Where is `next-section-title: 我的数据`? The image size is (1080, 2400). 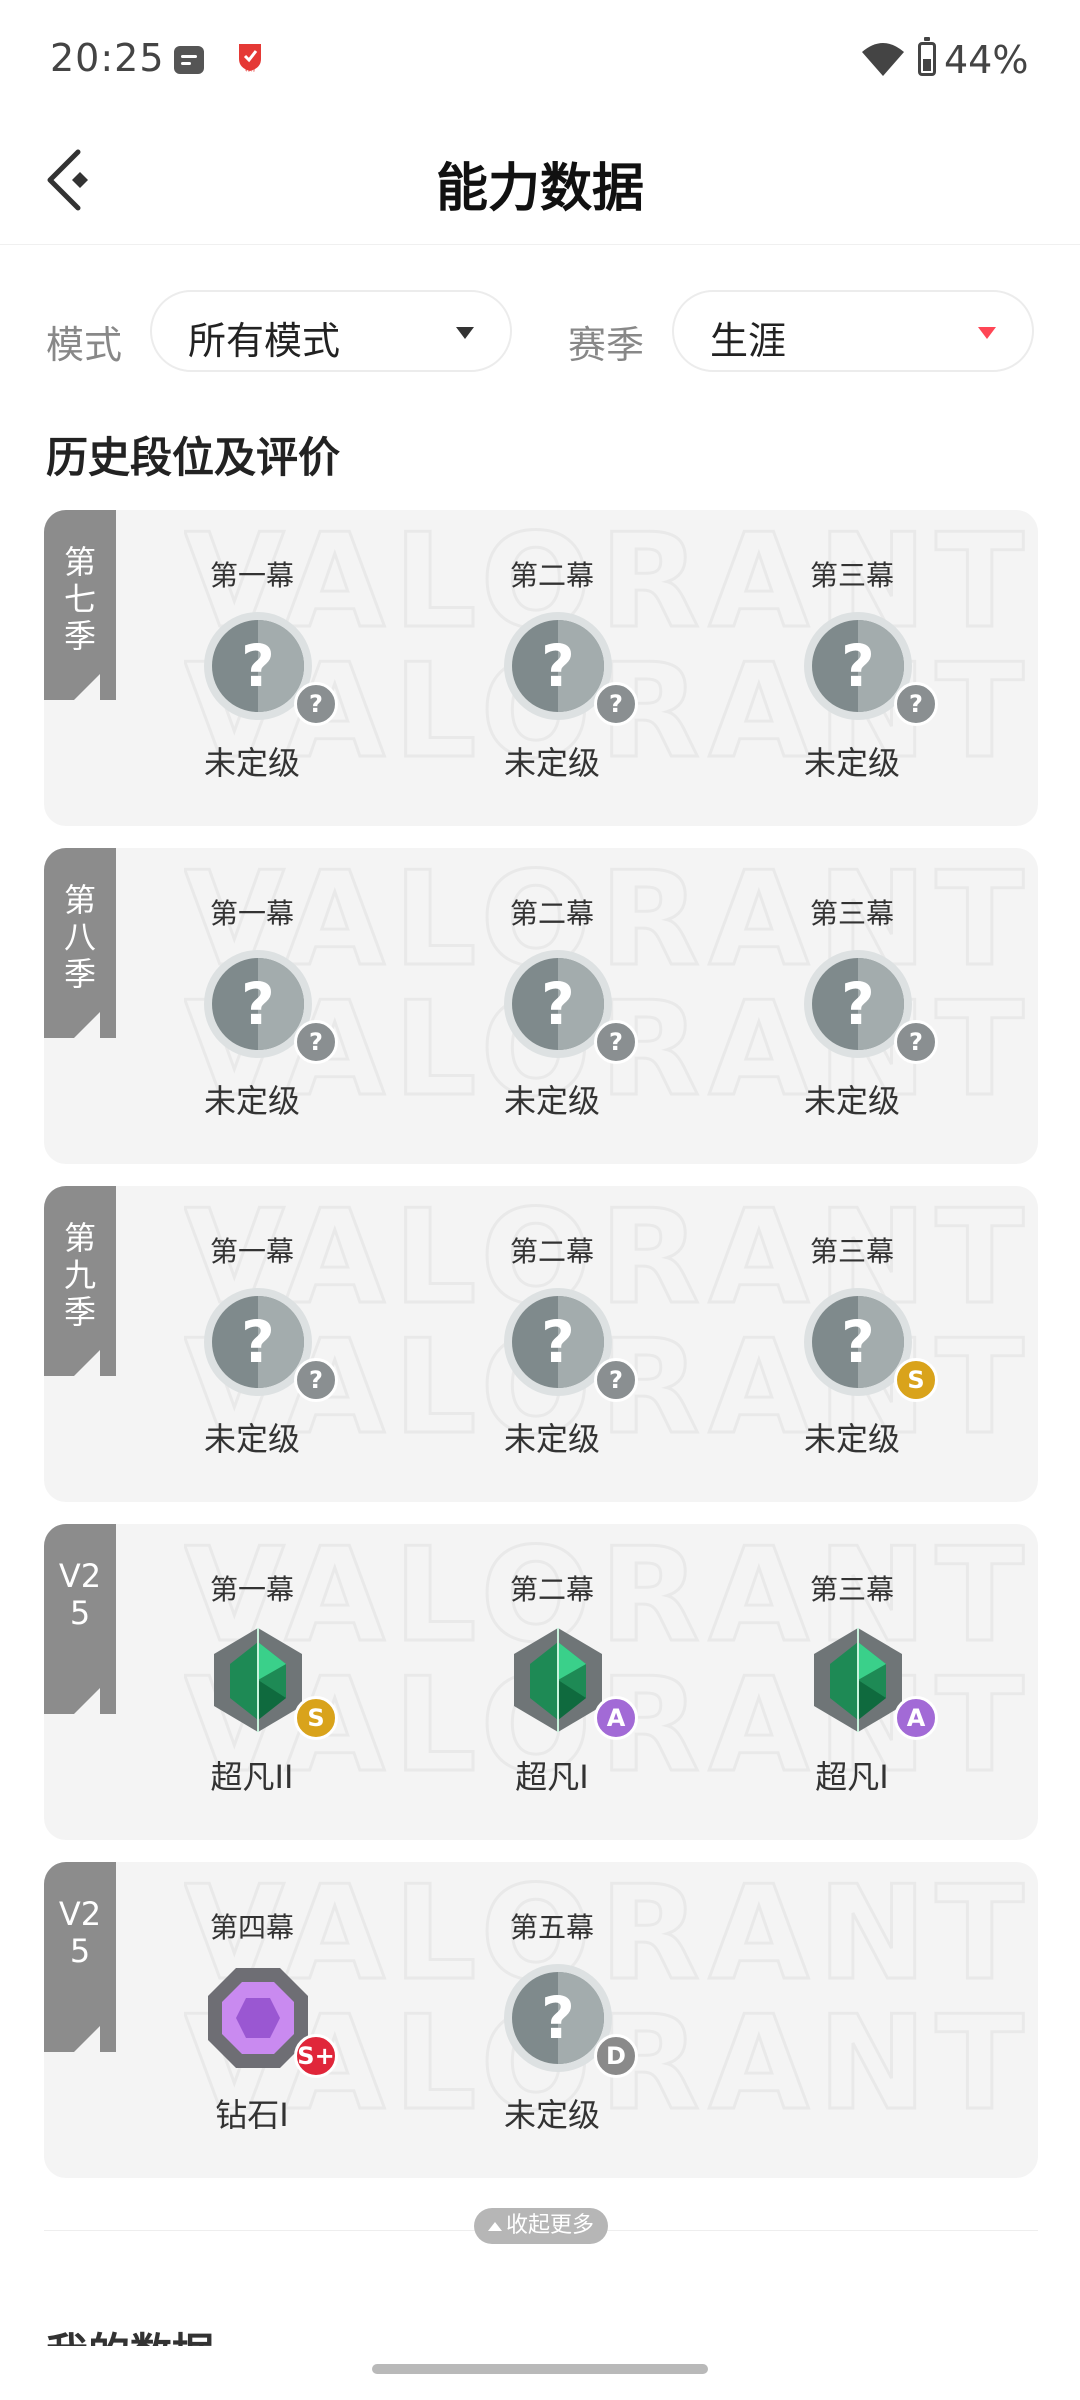 next-section-title: 我的数据 is located at coordinates (130, 2333).